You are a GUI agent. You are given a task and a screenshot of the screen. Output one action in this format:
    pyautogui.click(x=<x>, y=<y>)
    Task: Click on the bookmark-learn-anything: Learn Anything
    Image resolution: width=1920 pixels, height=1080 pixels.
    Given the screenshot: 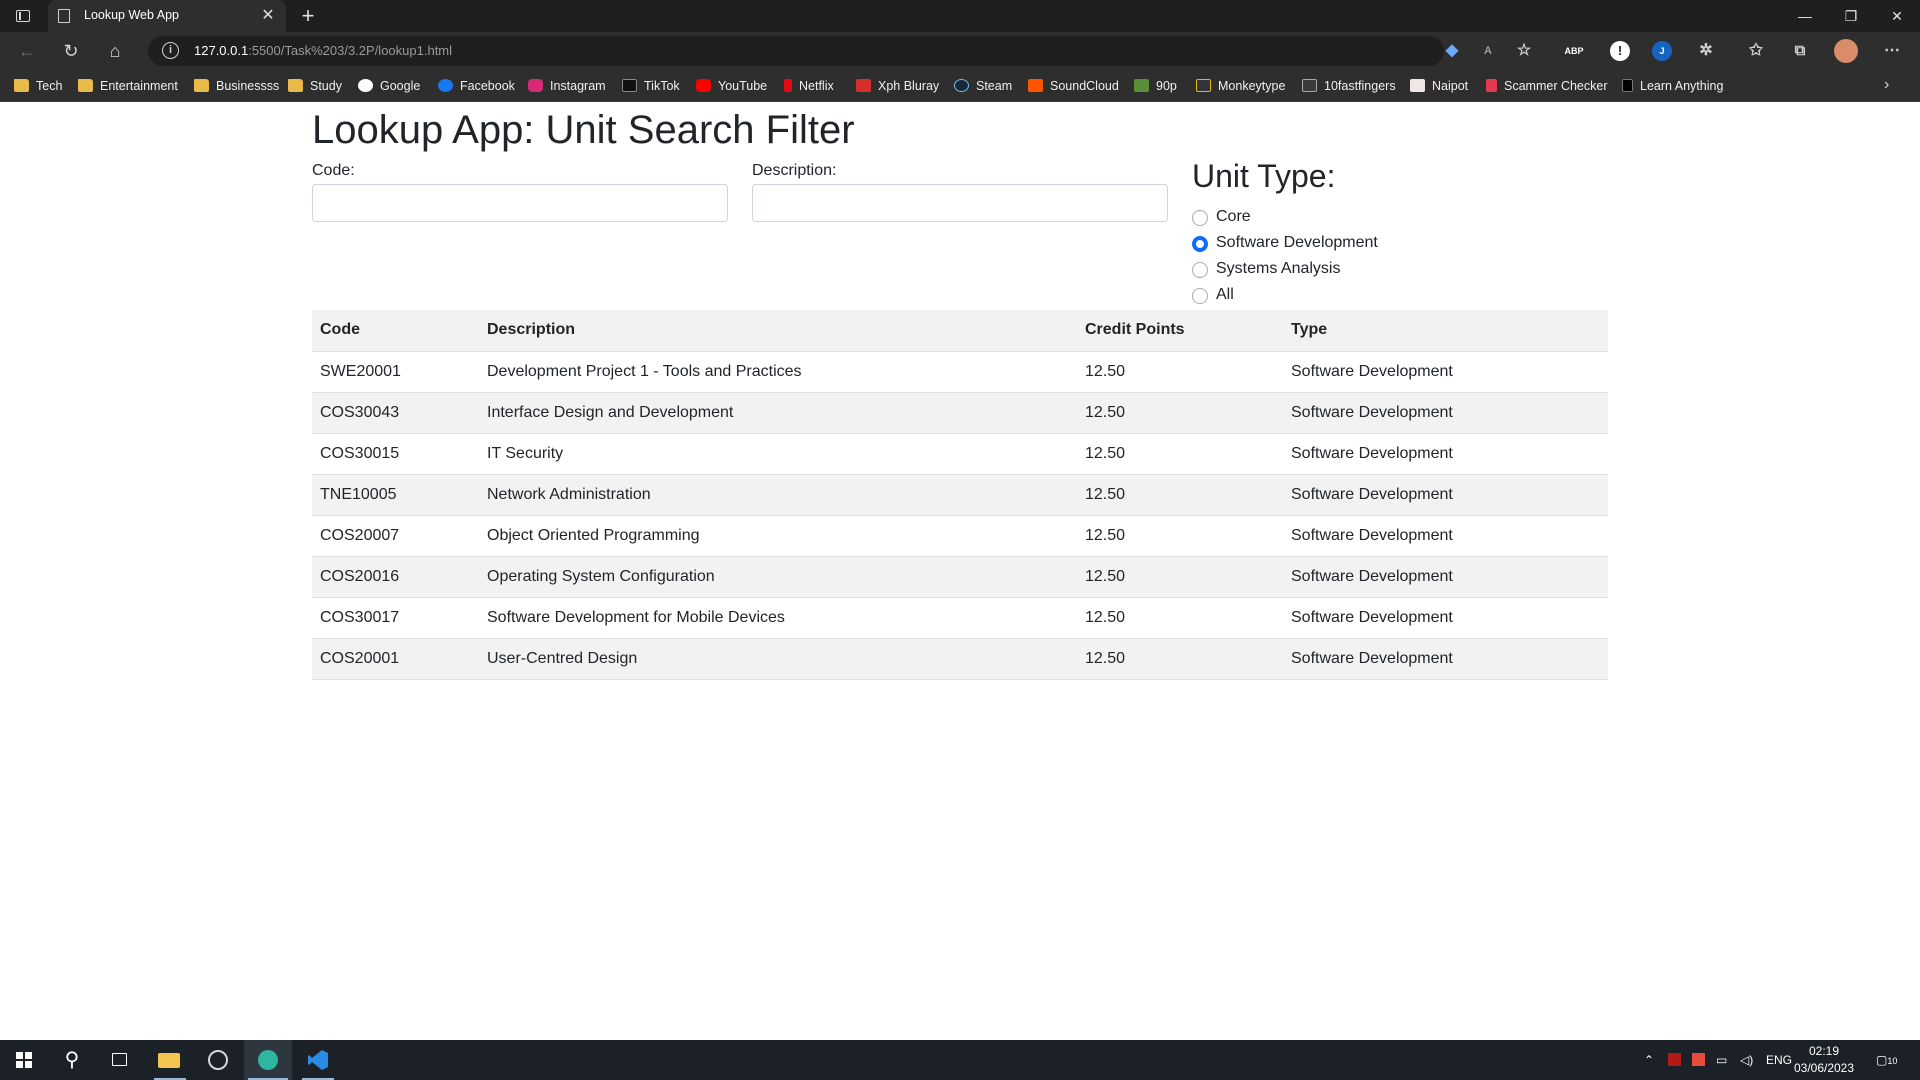 What is the action you would take?
    pyautogui.click(x=1672, y=86)
    